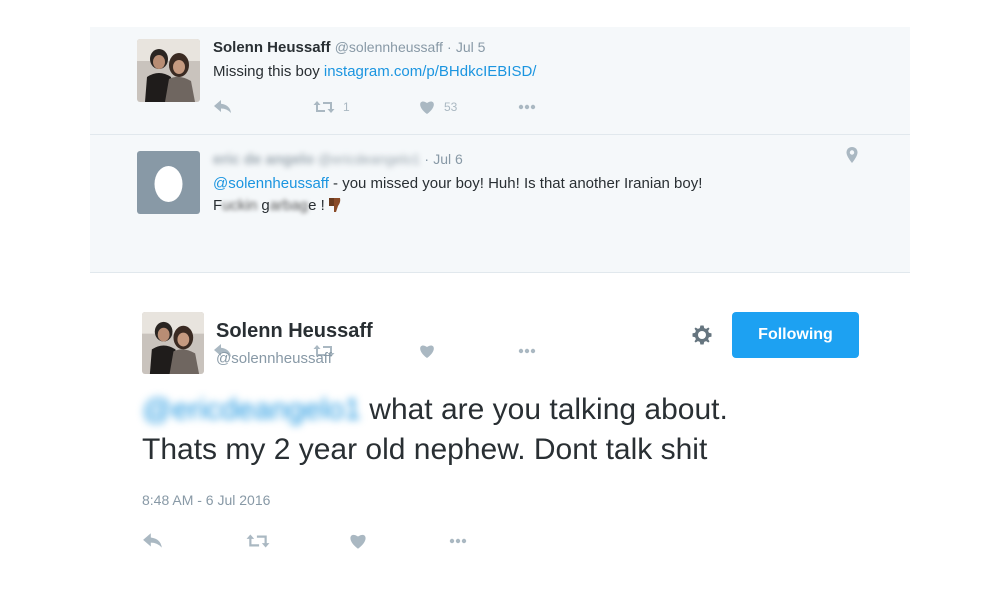  Describe the element at coordinates (795, 335) in the screenshot. I see `following-button: Following` at that location.